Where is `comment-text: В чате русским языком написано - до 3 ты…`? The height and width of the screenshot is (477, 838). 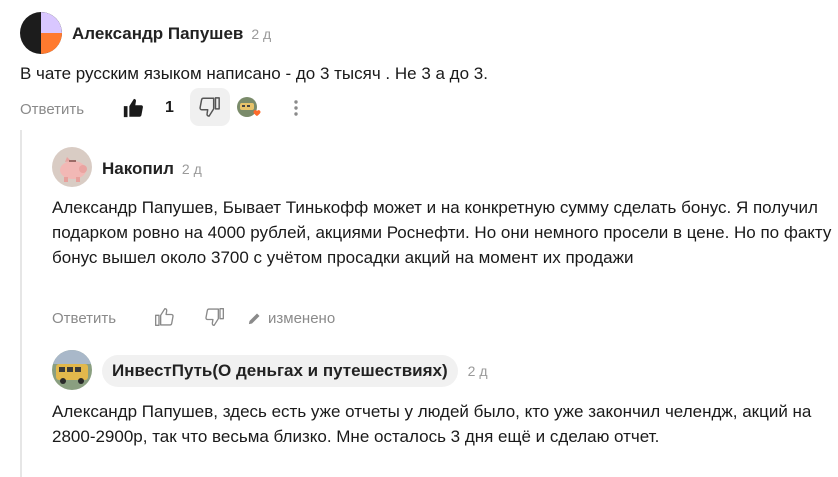
comment-text: В чате русским языком написано - до 3 ты… is located at coordinates (254, 73).